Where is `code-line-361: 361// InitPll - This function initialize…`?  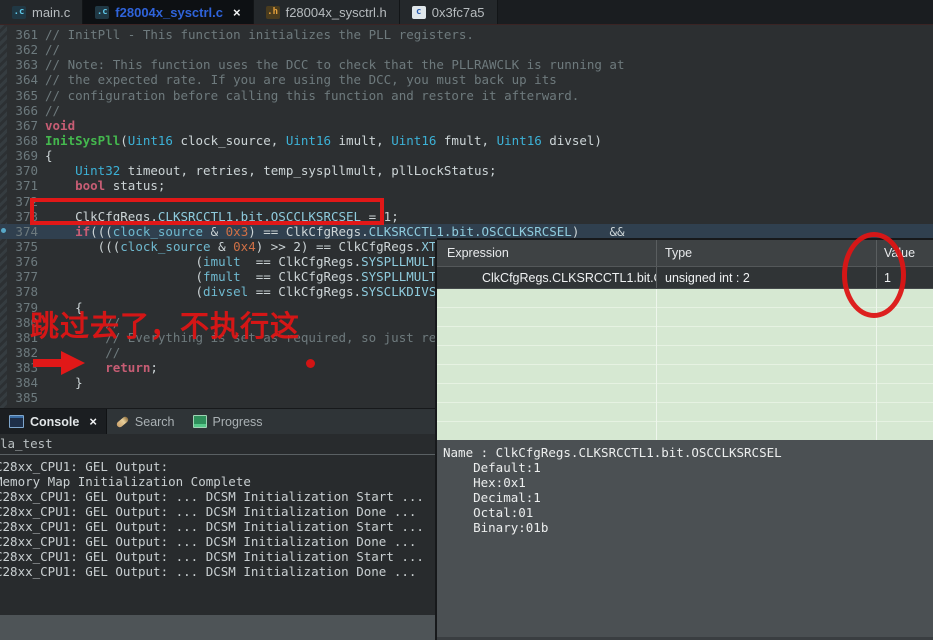
code-line-361: 361// InitPll - This function initialize… is located at coordinates (466, 34).